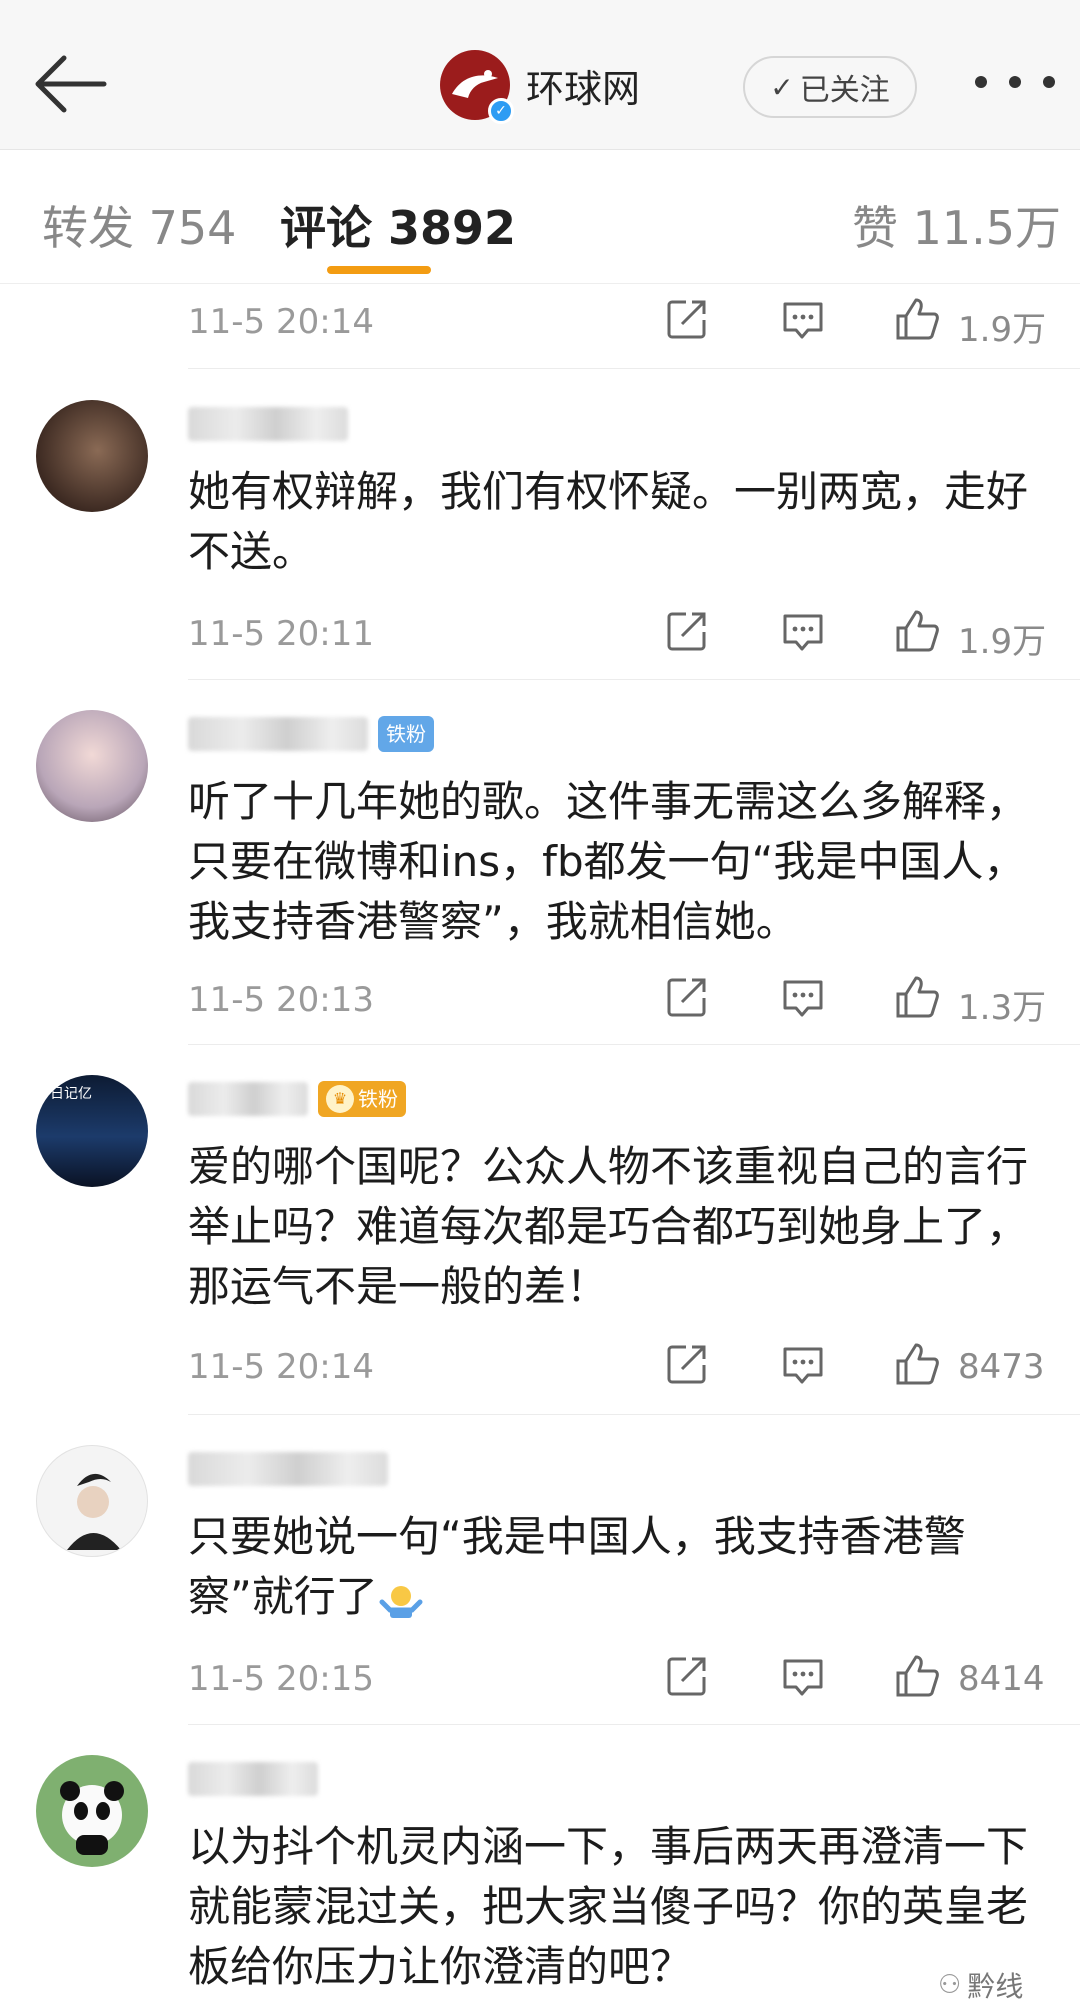 This screenshot has height=2015, width=1080. Describe the element at coordinates (401, 1601) in the screenshot. I see `shrug-emoji-icon` at that location.